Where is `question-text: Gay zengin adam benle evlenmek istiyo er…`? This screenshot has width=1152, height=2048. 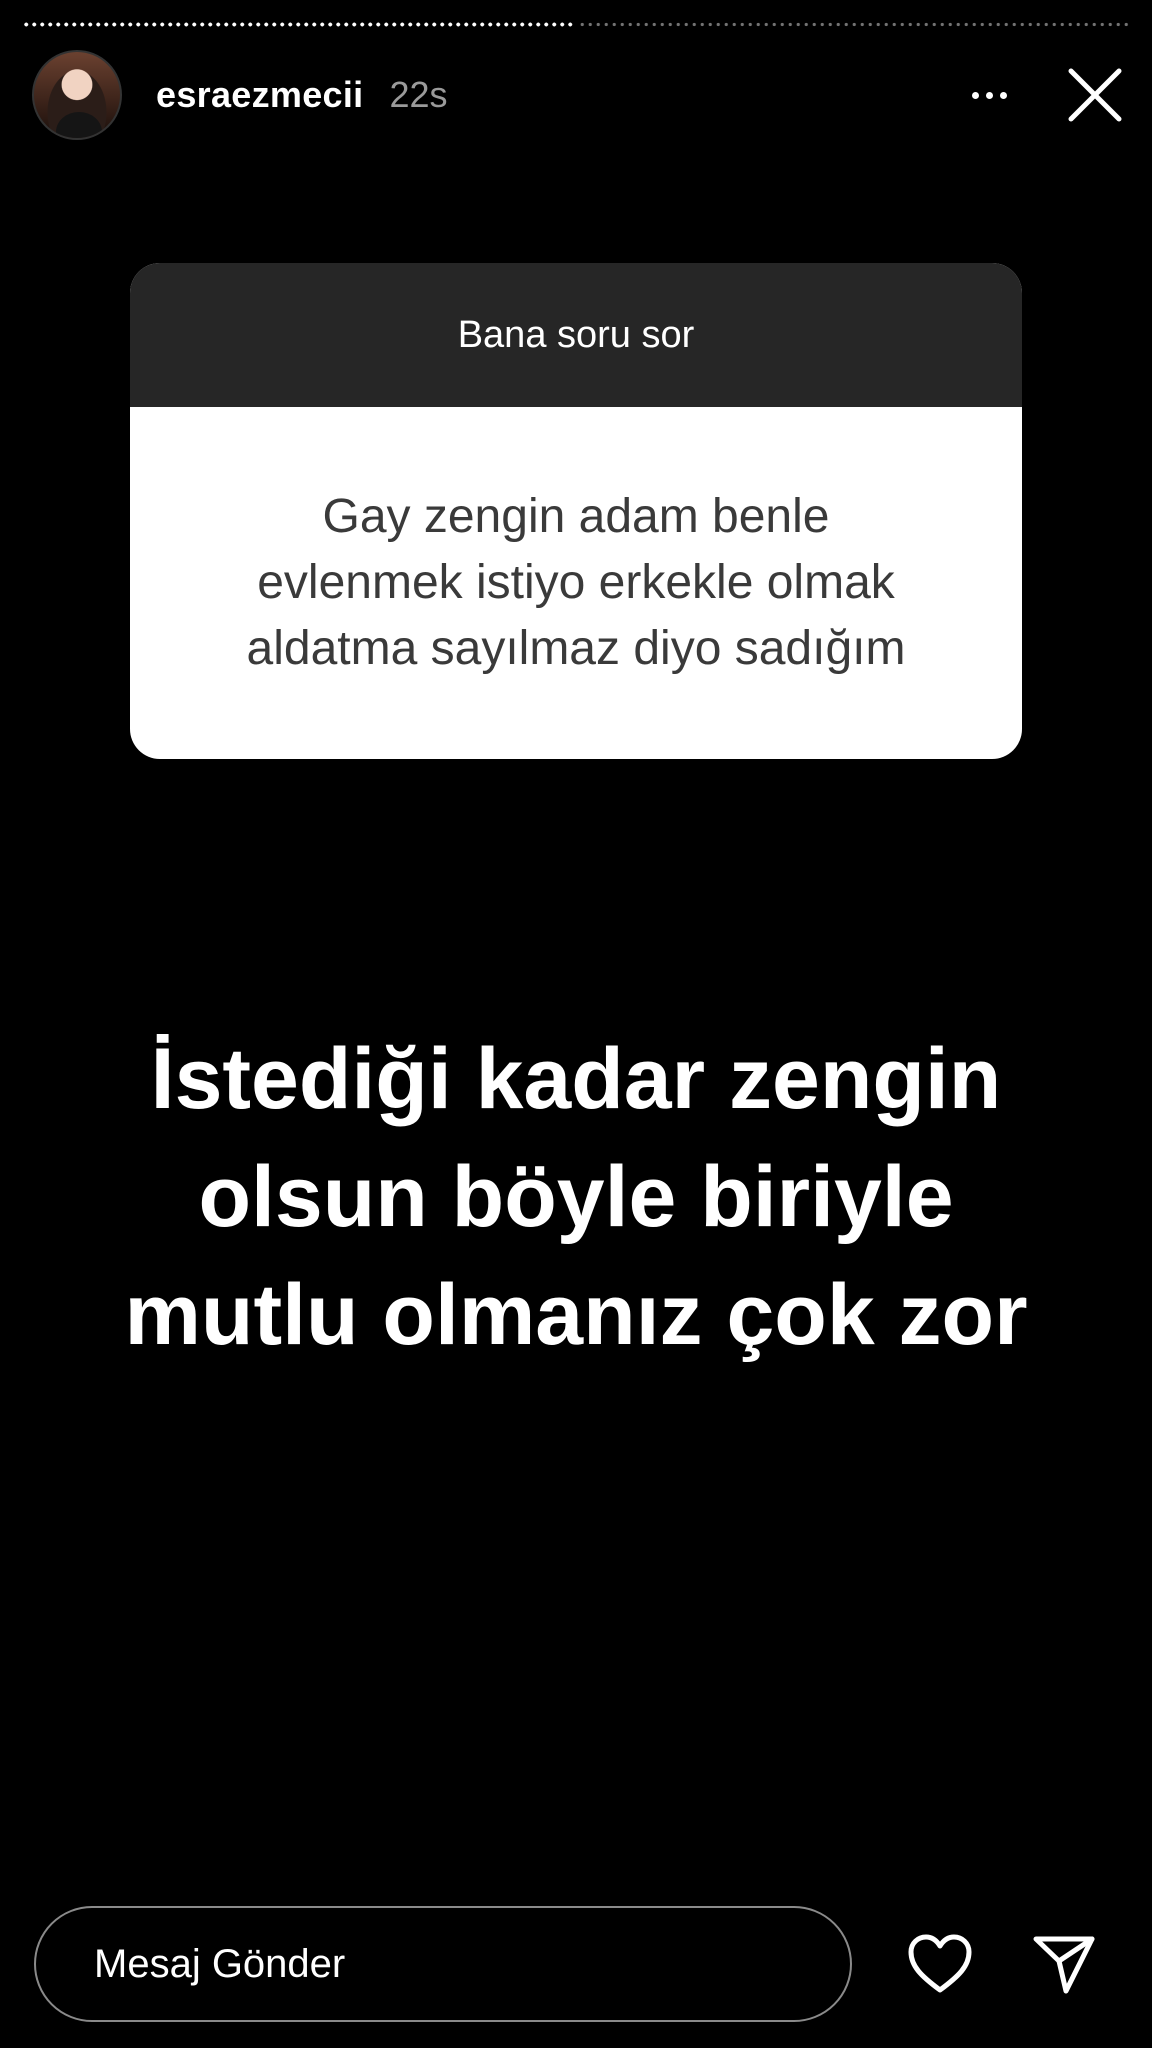 question-text: Gay zengin adam benle evlenmek istiyo er… is located at coordinates (576, 582).